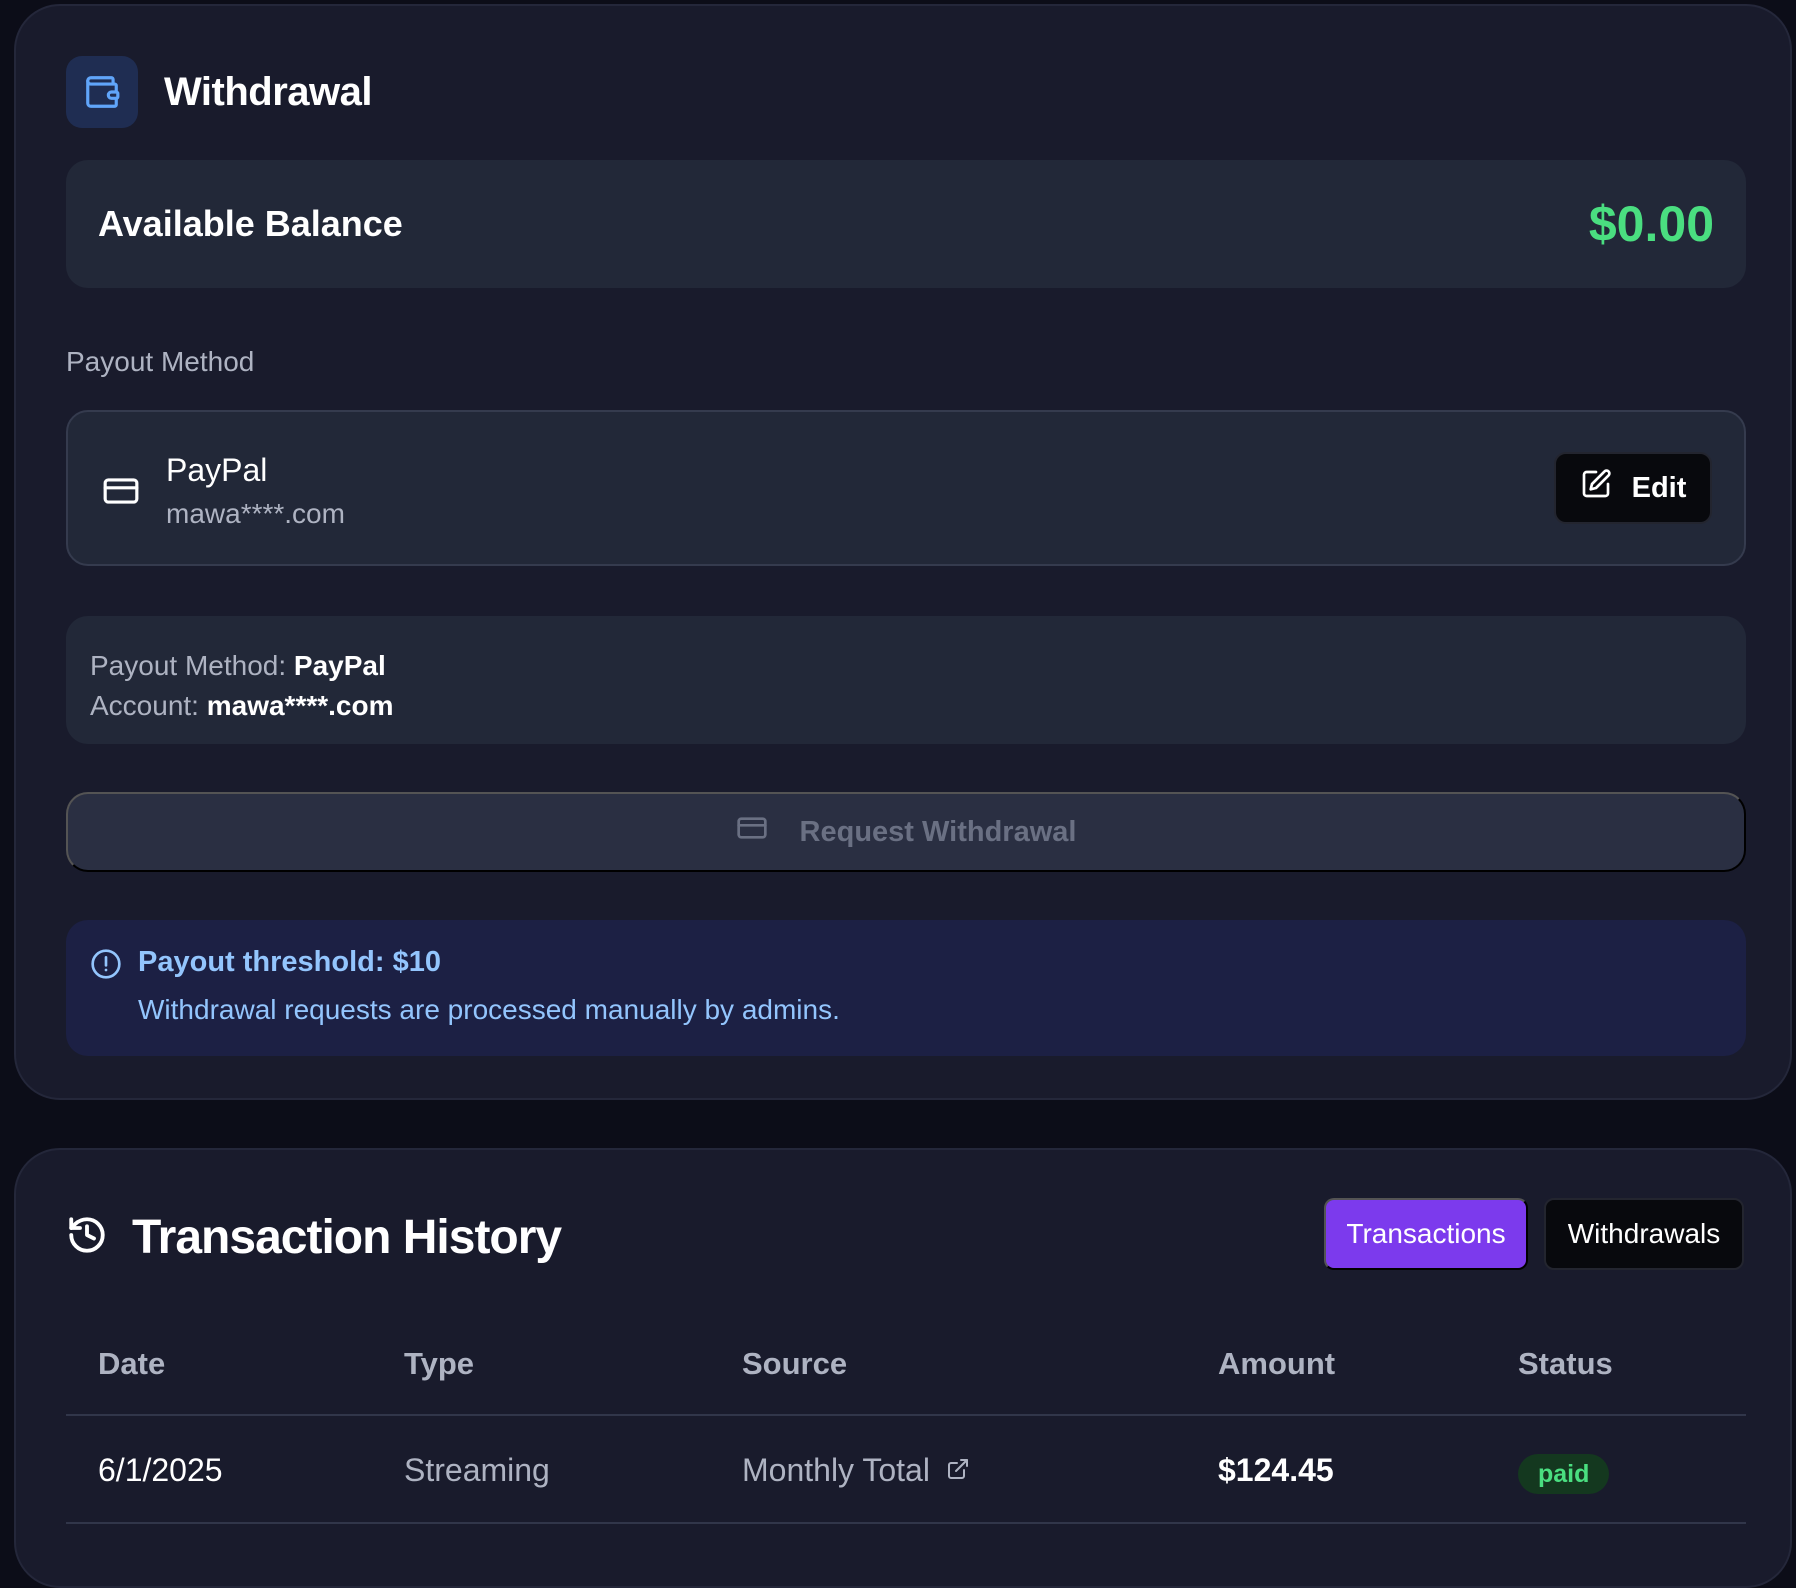  I want to click on payout-method-account: mawa****.com, so click(255, 513).